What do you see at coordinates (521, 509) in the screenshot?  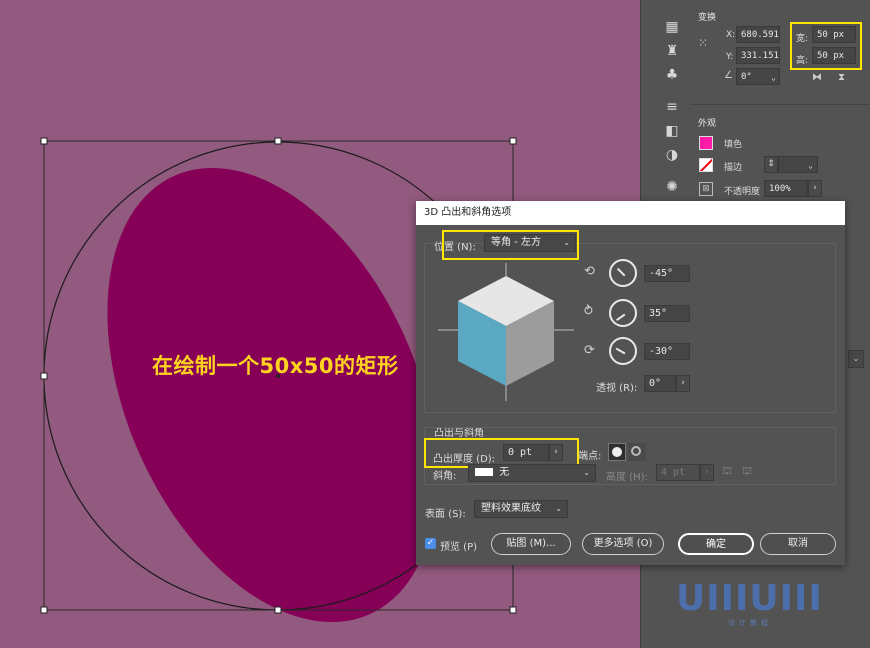 I see `surface-select: 塑料效果底纹 ⌄` at bounding box center [521, 509].